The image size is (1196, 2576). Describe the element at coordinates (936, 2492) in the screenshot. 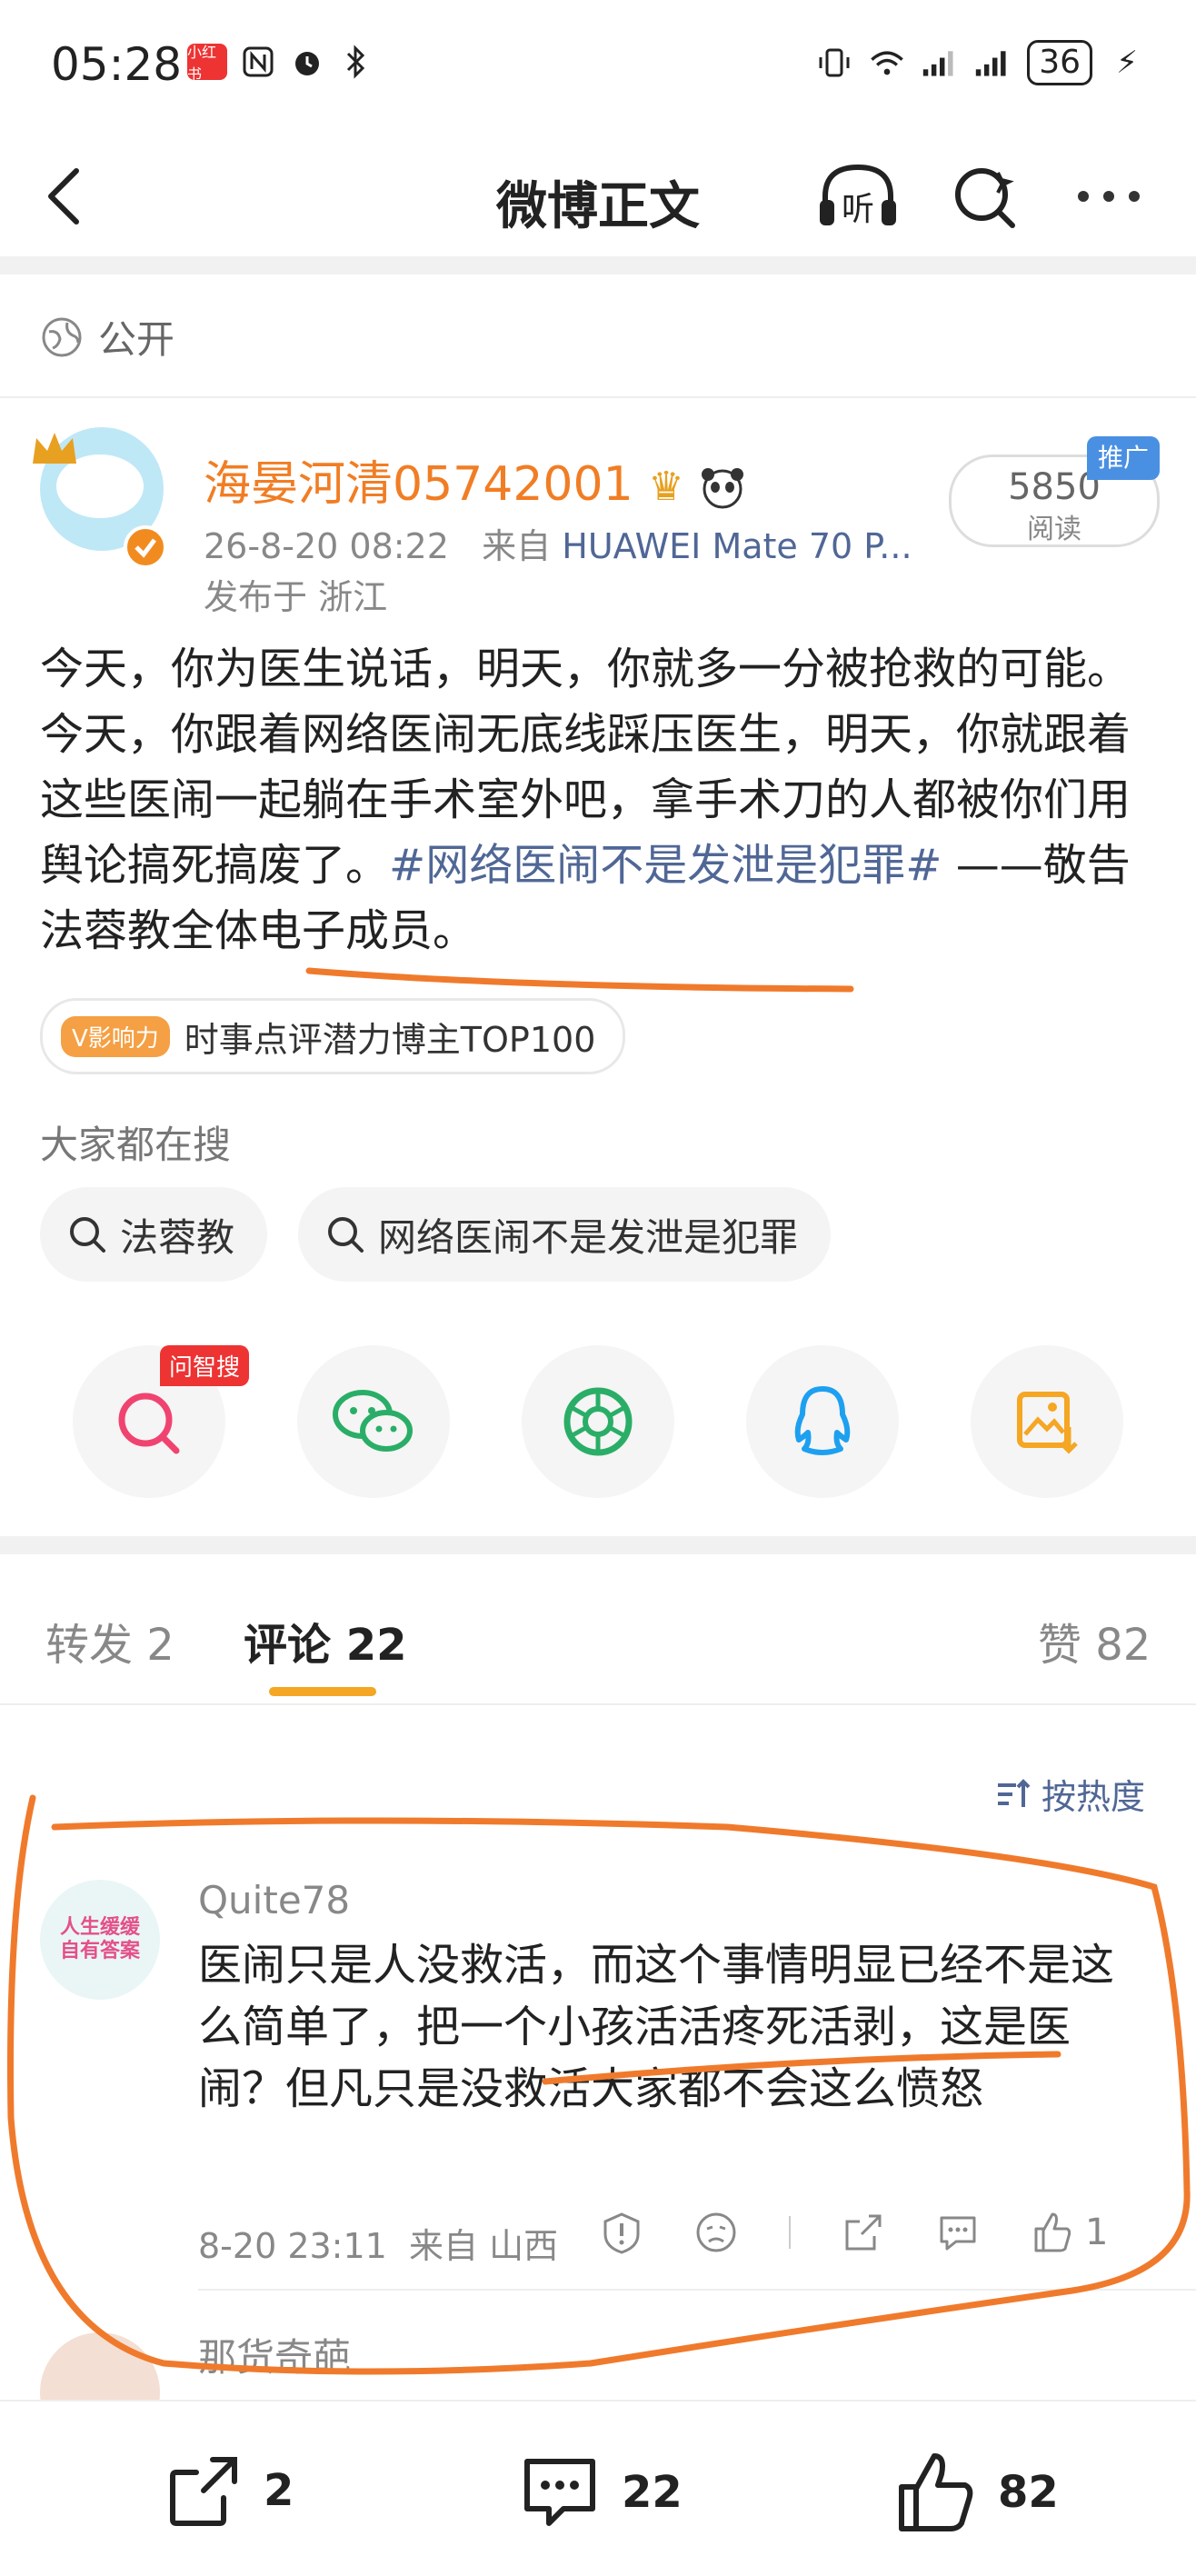

I see `like-icon` at that location.